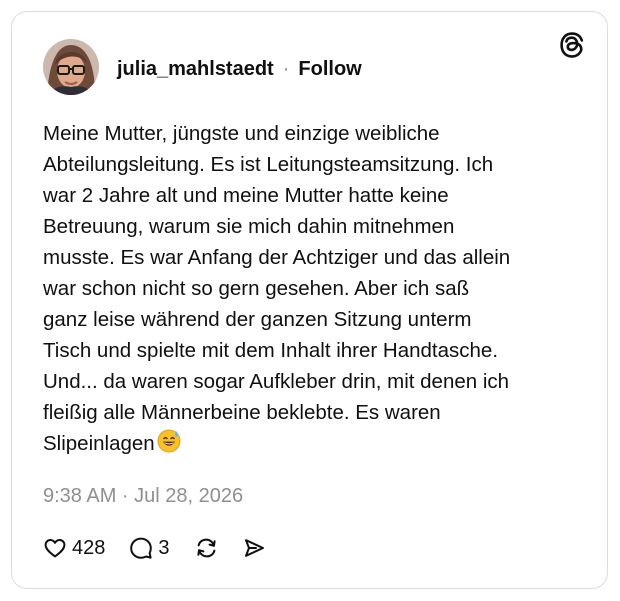 The width and height of the screenshot is (620, 601). I want to click on reply-button: 3, so click(149, 548).